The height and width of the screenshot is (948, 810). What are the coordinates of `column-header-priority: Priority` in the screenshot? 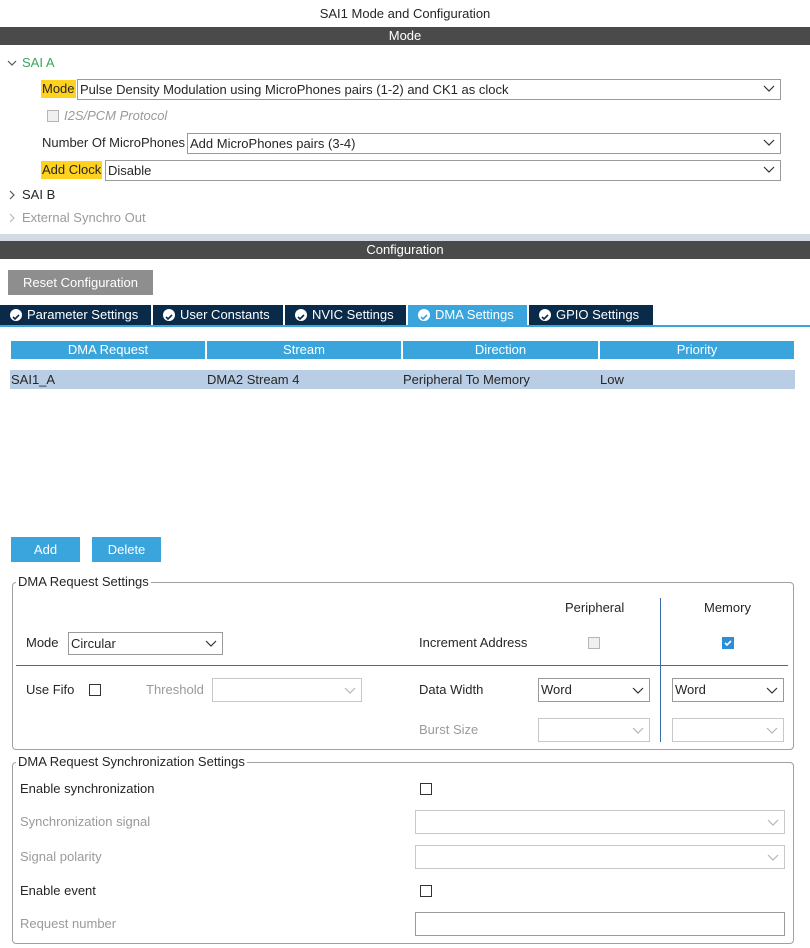 It's located at (697, 350).